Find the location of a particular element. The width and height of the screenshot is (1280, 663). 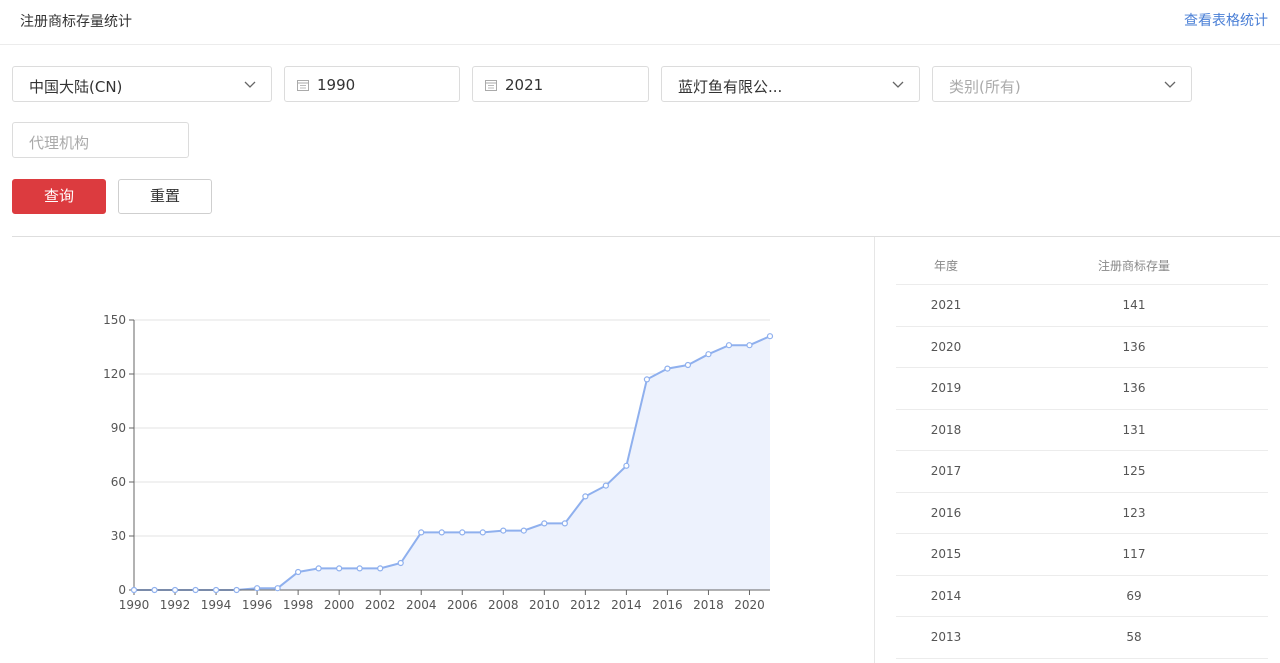

x-tick-label: 1992 is located at coordinates (175, 605).